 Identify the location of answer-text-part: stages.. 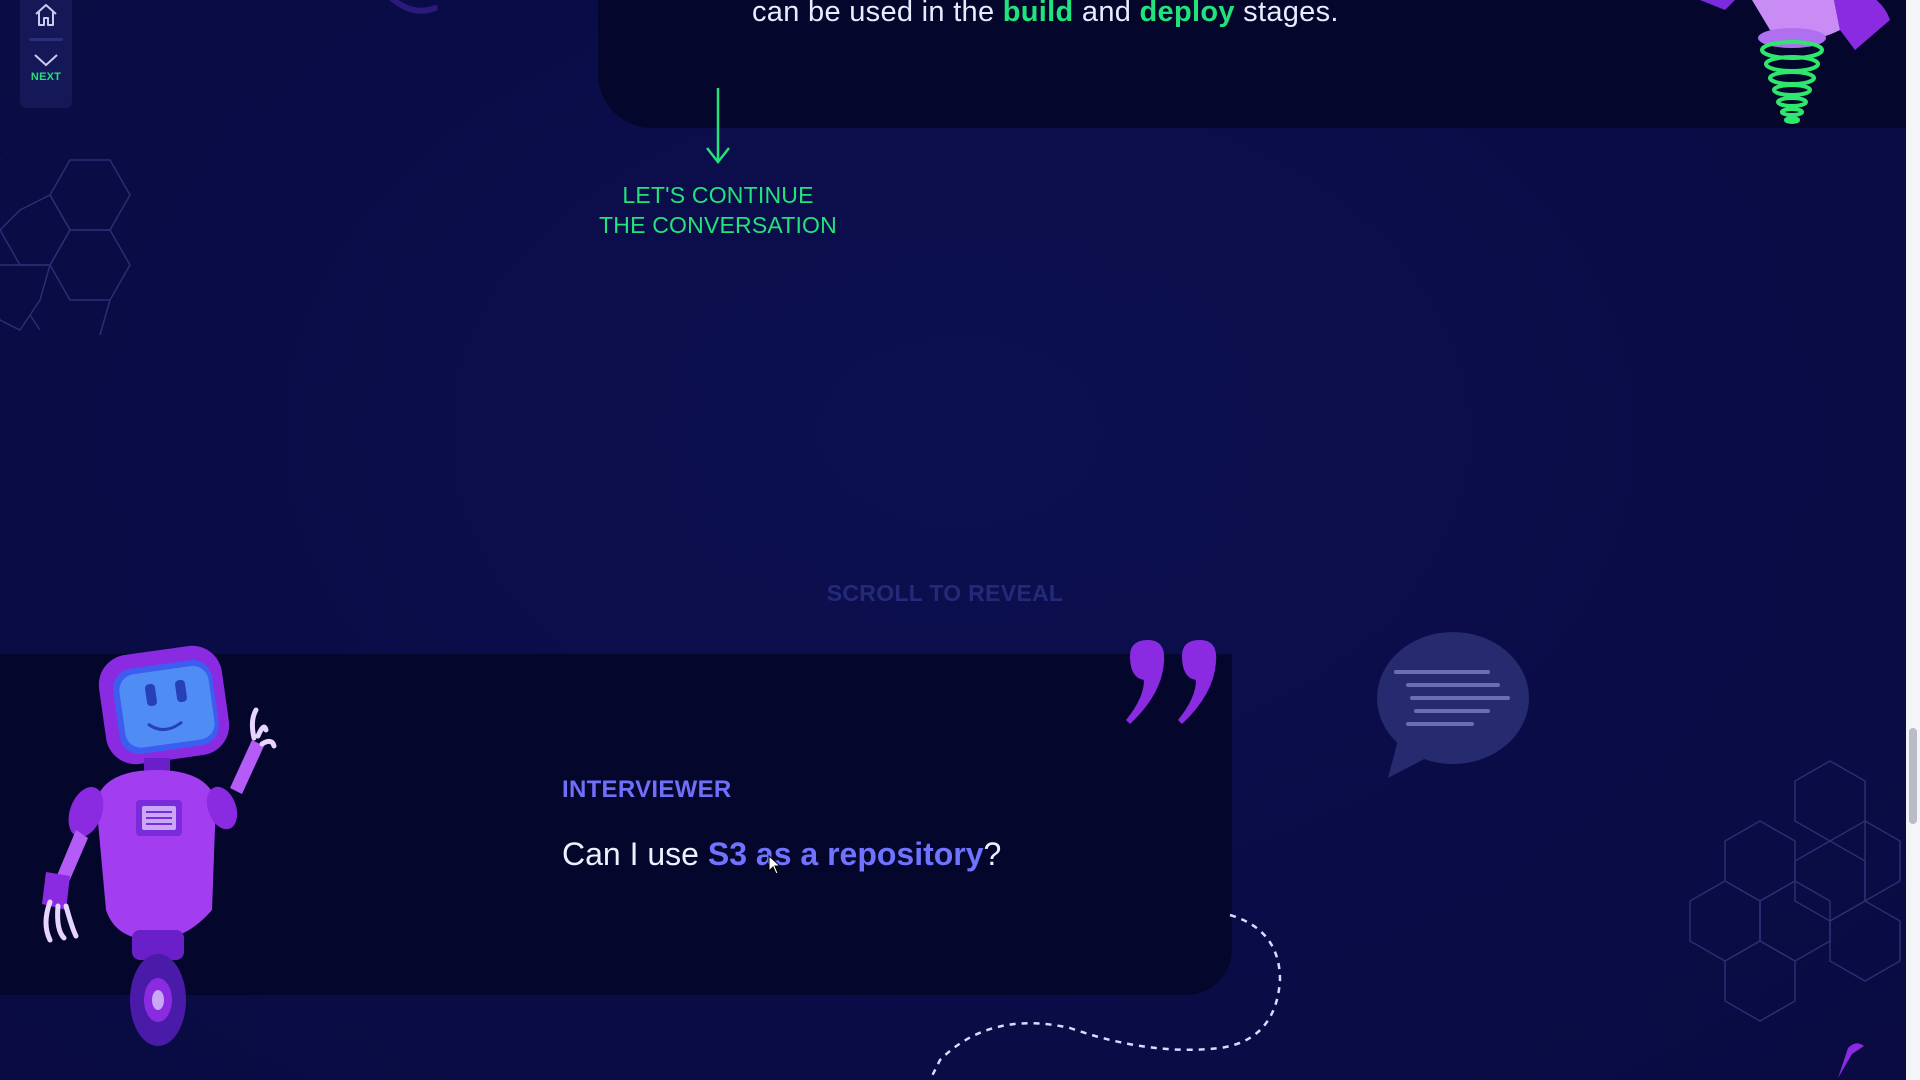
(1286, 14).